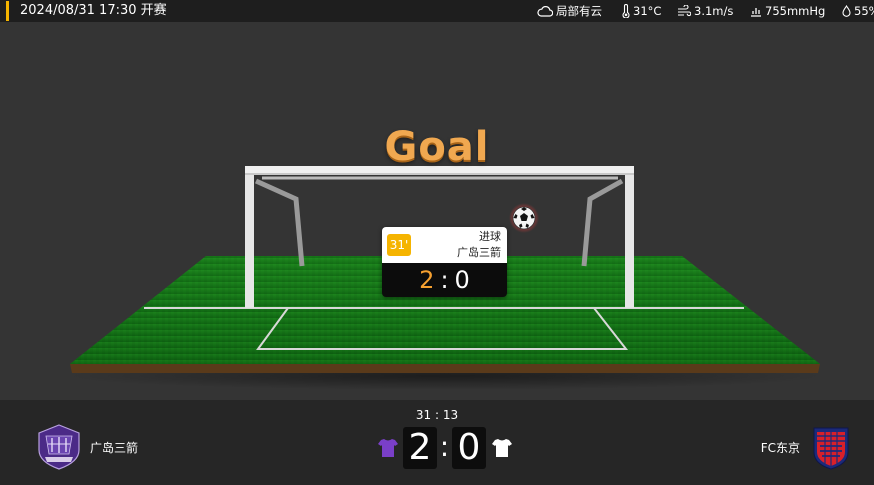 This screenshot has height=485, width=874. Describe the element at coordinates (249, 238) in the screenshot. I see `goal-post-left` at that location.